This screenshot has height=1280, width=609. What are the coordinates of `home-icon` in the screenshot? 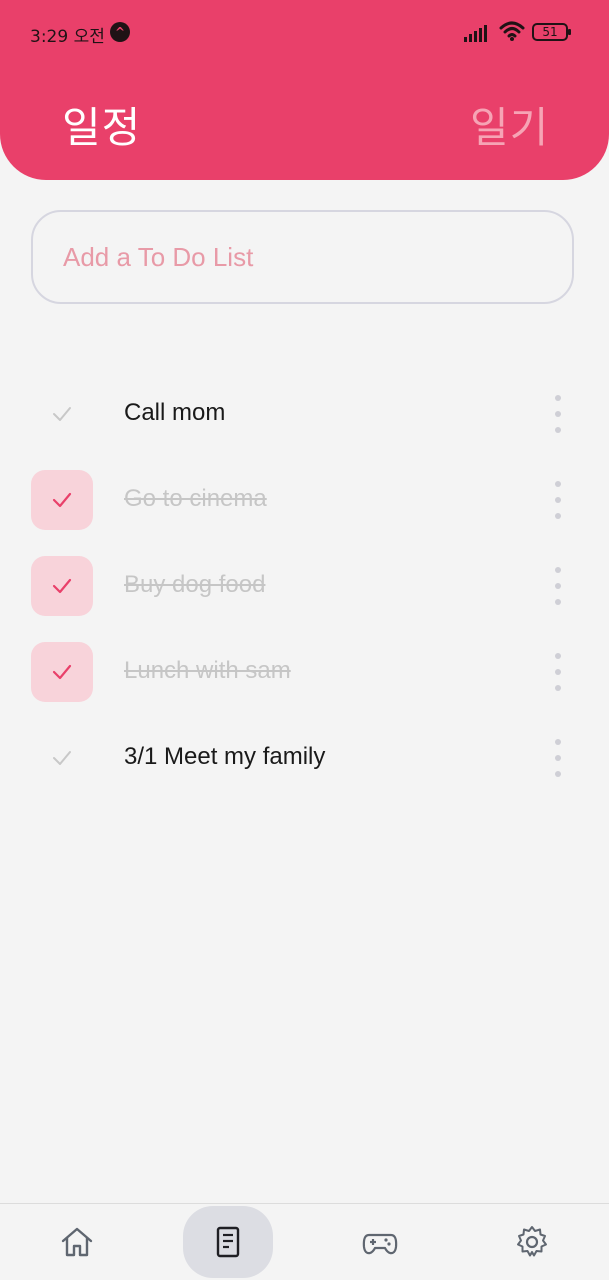 It's located at (77, 1242).